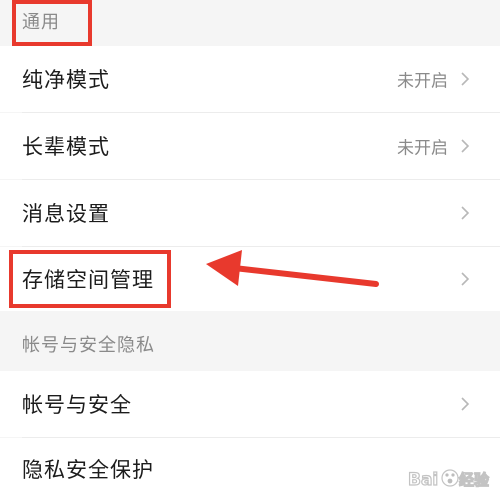 This screenshot has width=500, height=500. I want to click on svg-text: 经验, so click(474, 480).